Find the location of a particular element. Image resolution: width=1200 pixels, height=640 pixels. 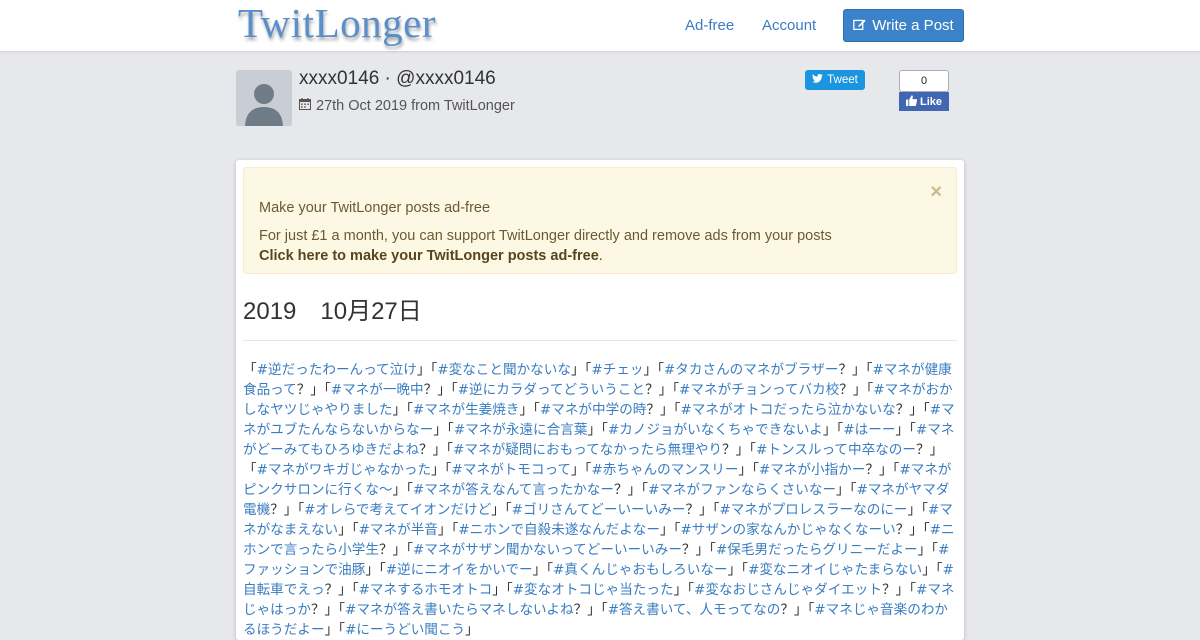

hashtag-link: #マネがトモコって is located at coordinates (511, 470).